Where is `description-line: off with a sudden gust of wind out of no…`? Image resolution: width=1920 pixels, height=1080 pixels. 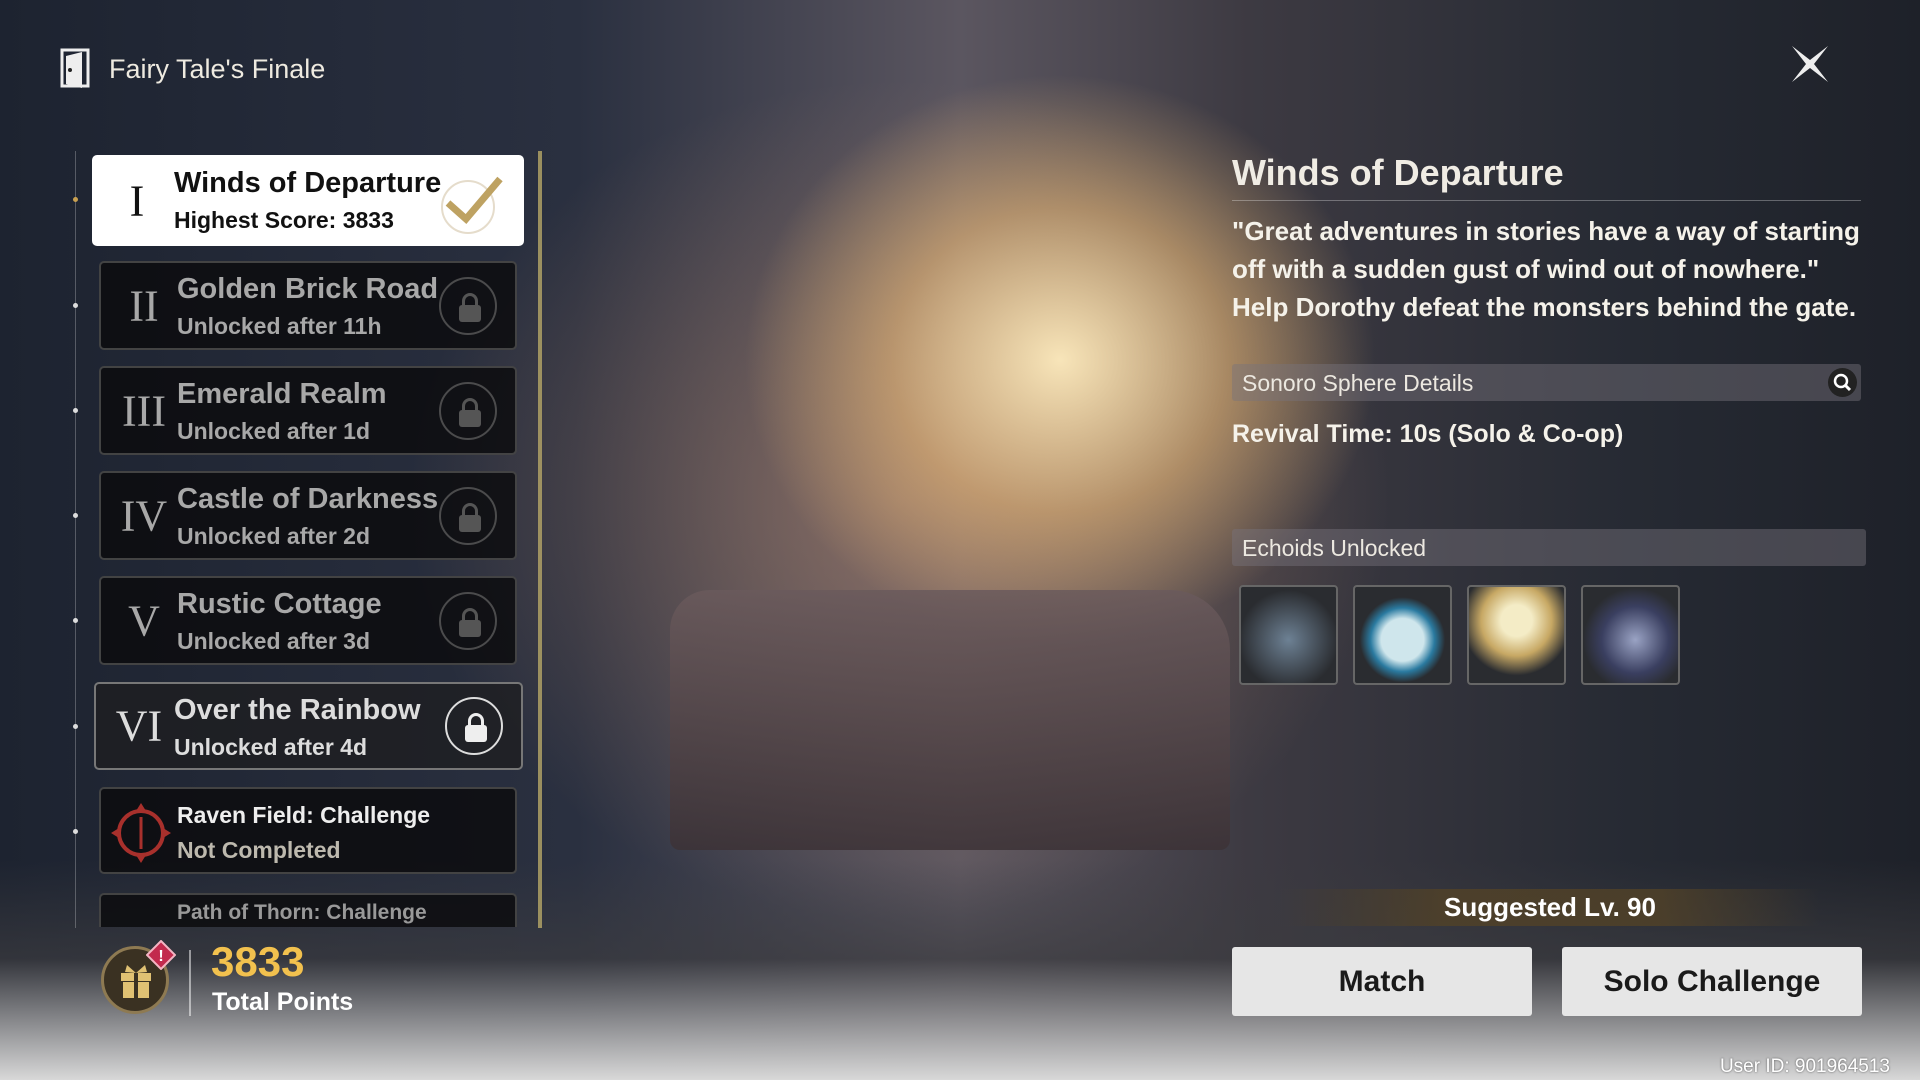
description-line: off with a sudden gust of wind out of no… is located at coordinates (1526, 269).